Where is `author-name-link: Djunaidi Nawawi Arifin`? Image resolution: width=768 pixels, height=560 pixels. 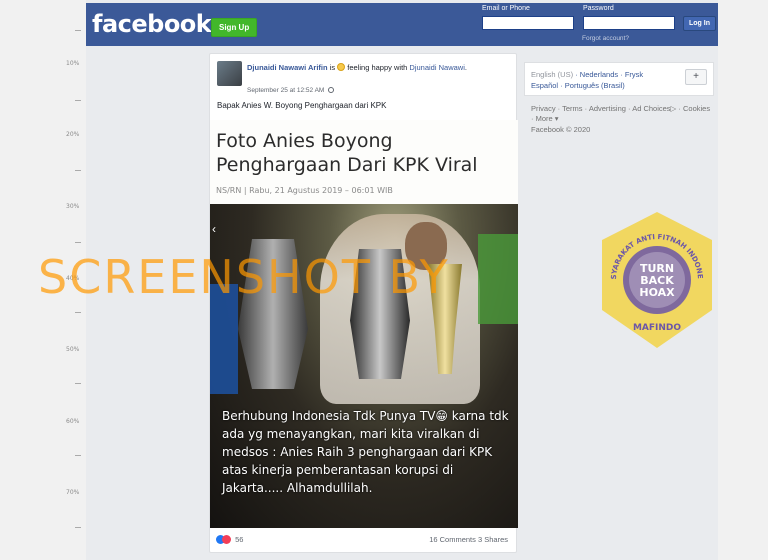 author-name-link: Djunaidi Nawawi Arifin is located at coordinates (287, 67).